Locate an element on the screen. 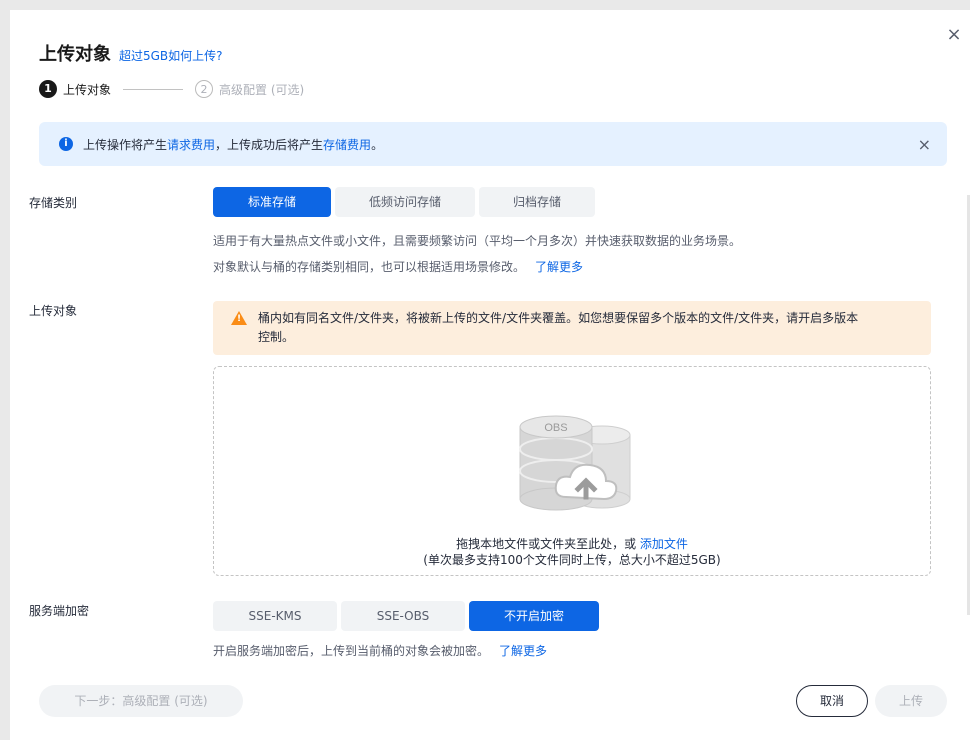  step-2-label: 高级配置 (可选) is located at coordinates (262, 89).